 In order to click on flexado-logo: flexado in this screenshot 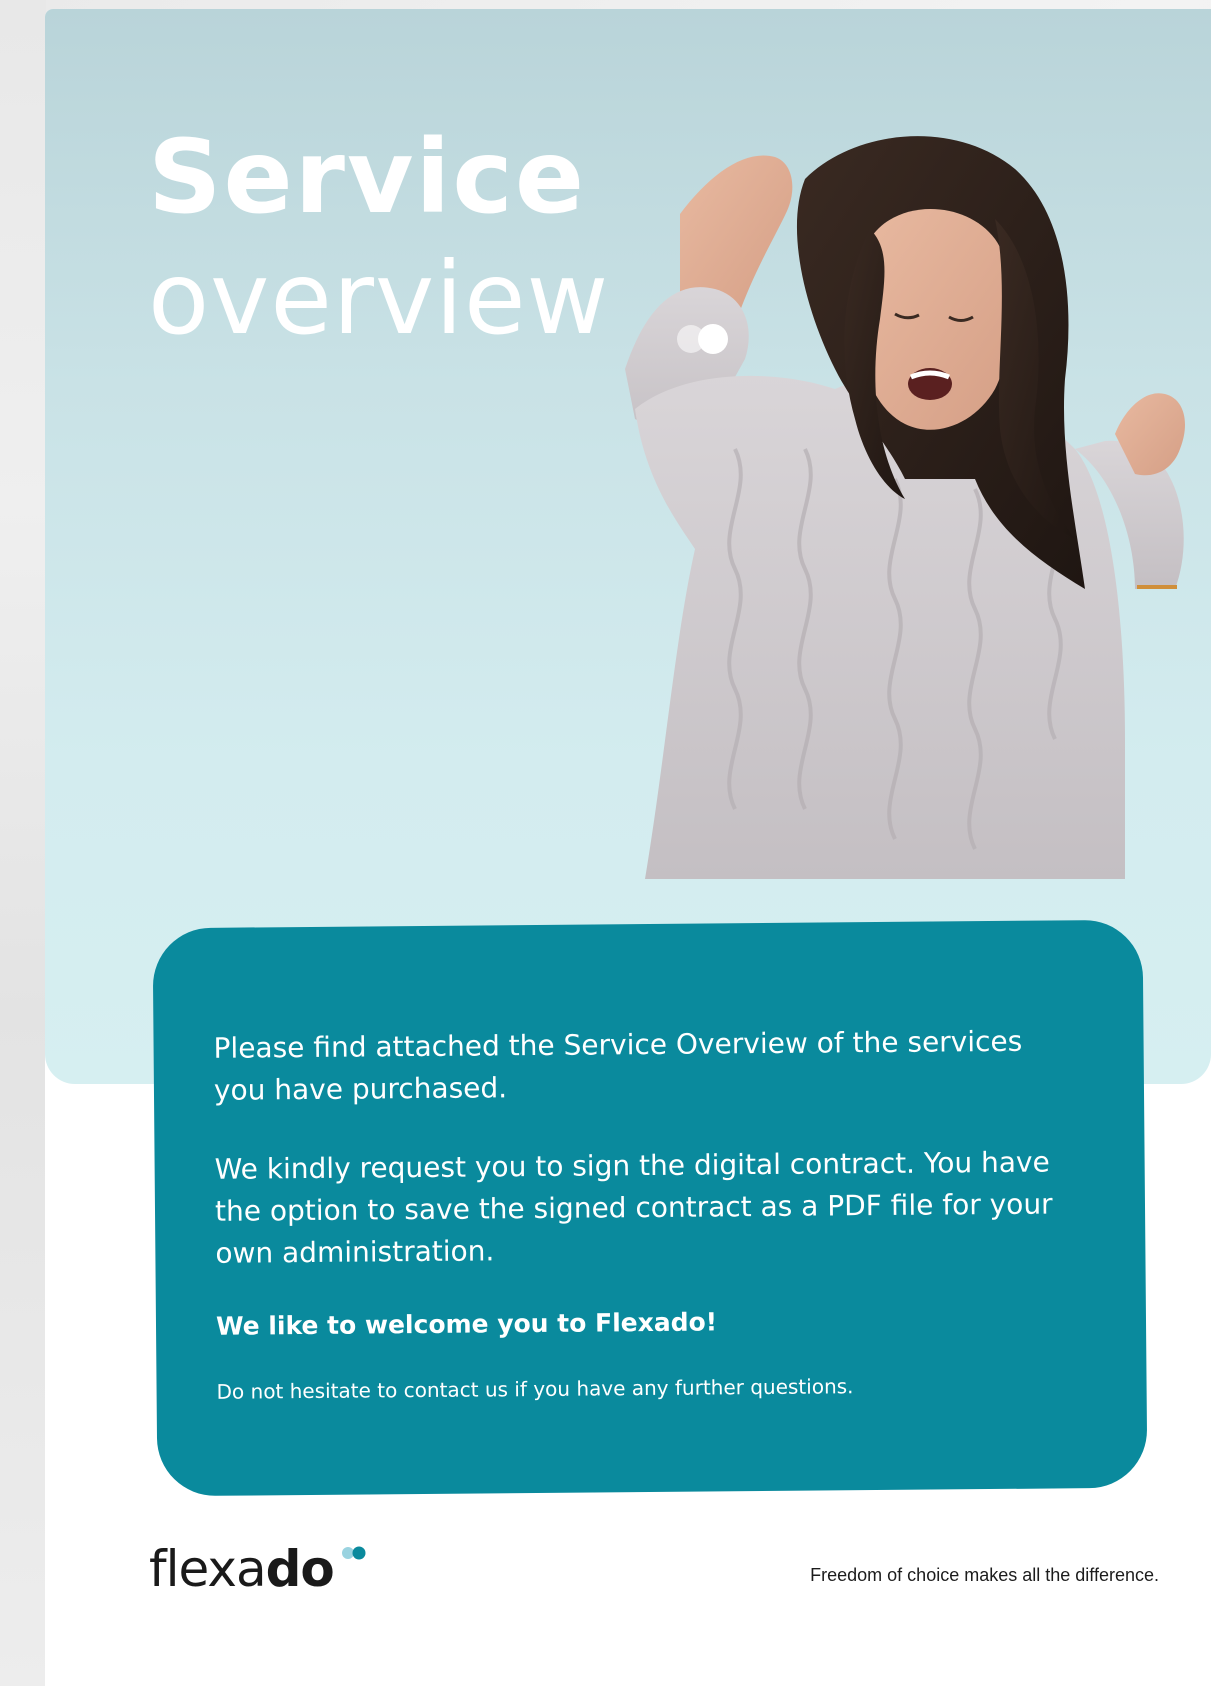, I will do `click(260, 1569)`.